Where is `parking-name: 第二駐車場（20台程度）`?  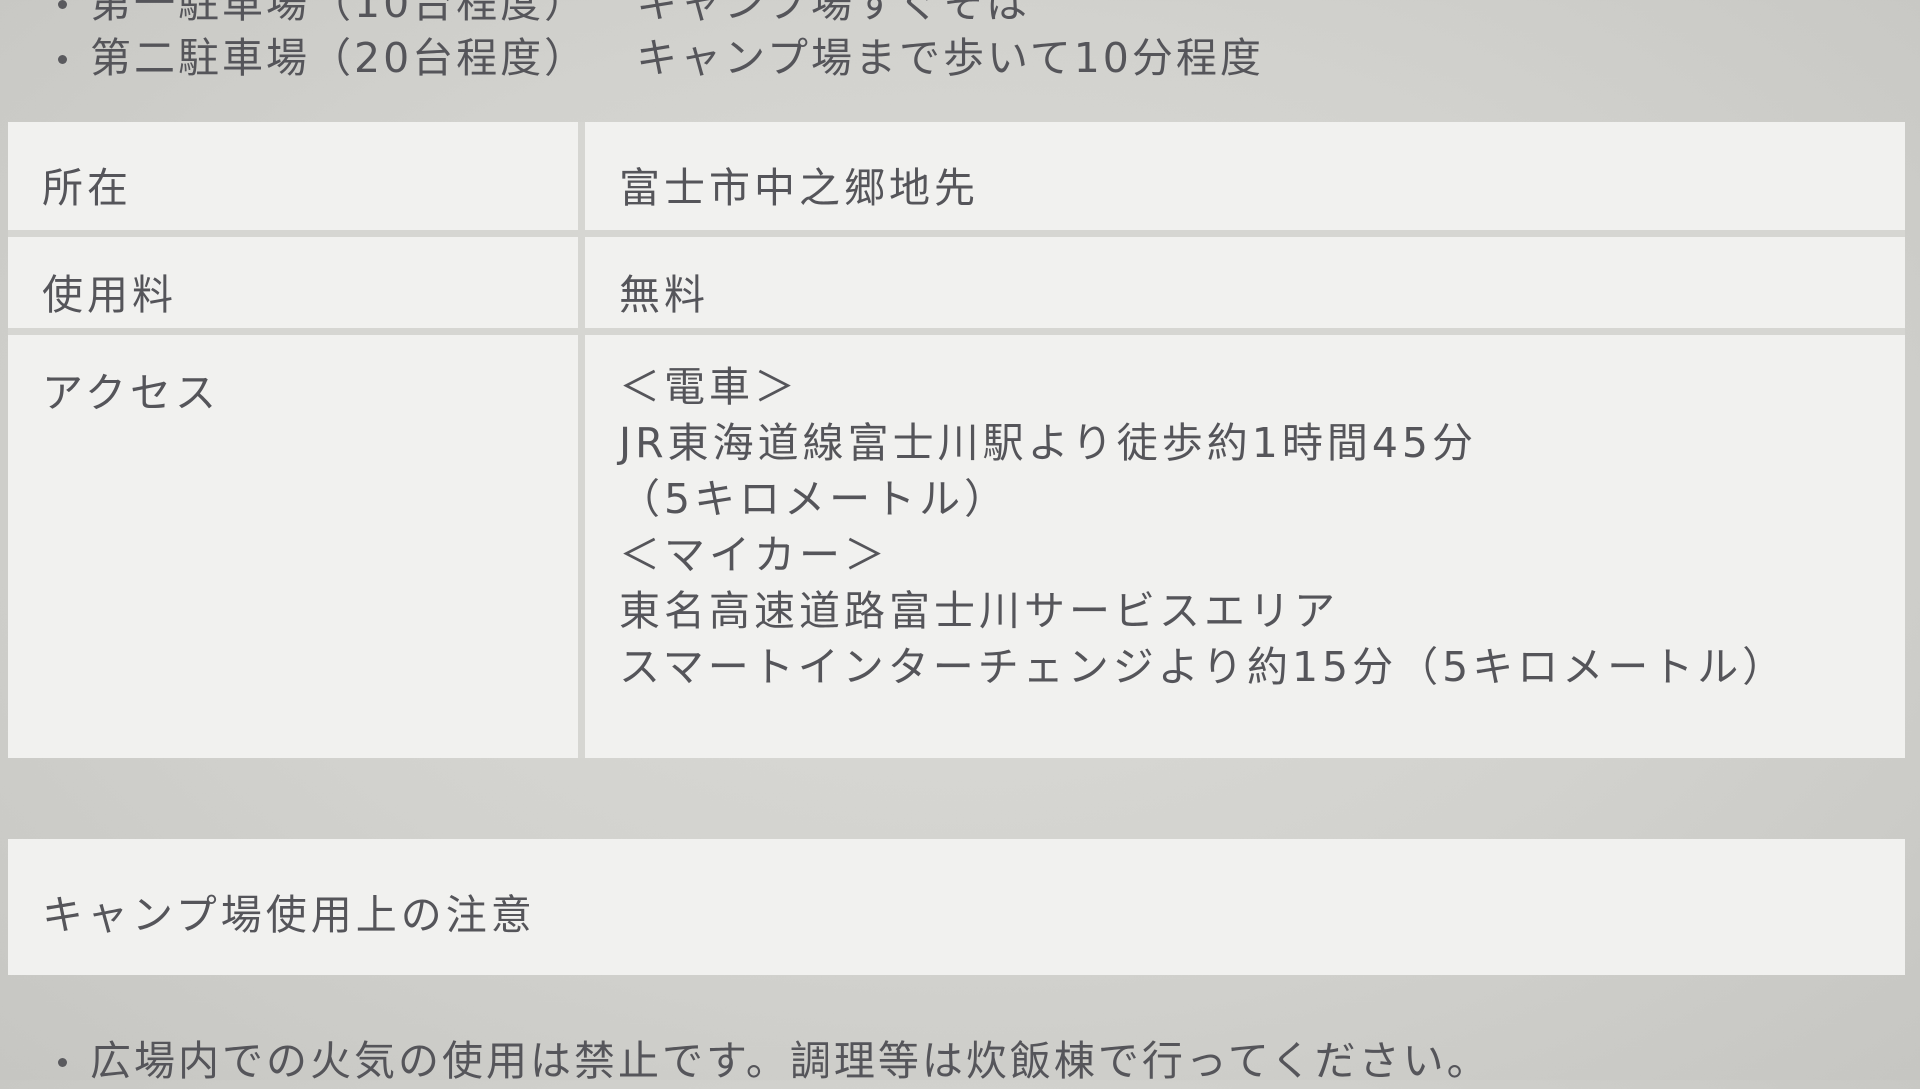
parking-name: 第二駐車場（20台程度） is located at coordinates (339, 58).